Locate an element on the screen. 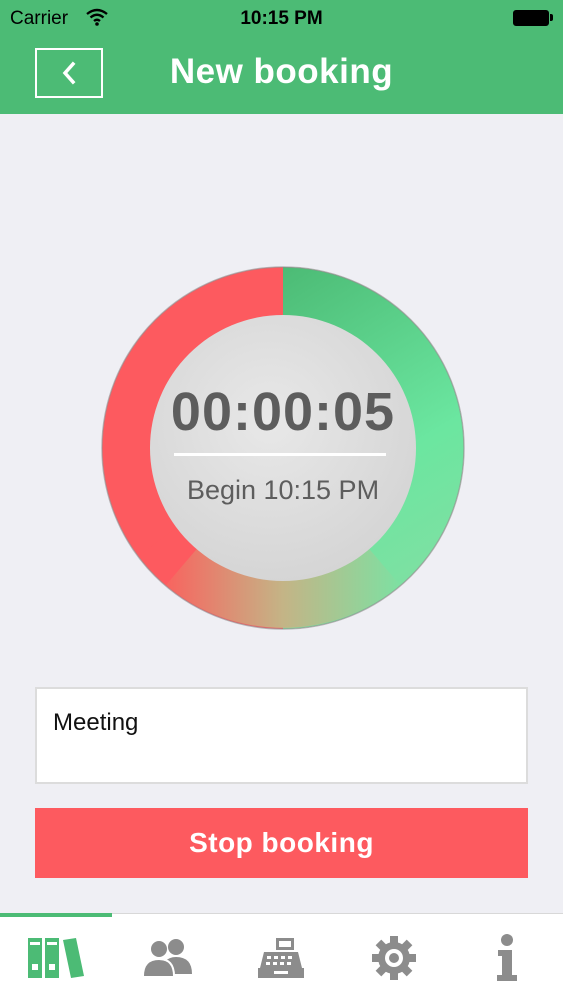  tab-bar is located at coordinates (281, 956).